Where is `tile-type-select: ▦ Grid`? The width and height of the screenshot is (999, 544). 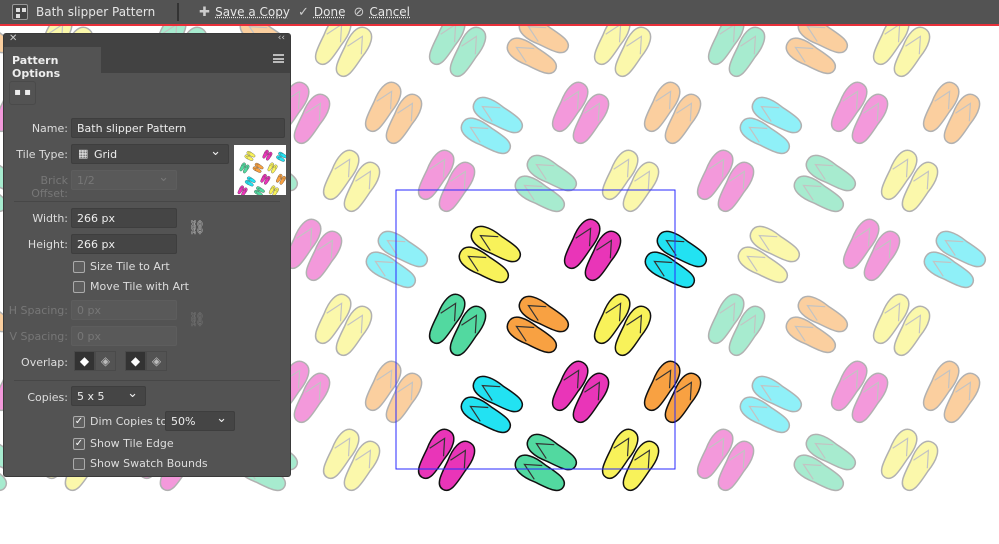 tile-type-select: ▦ Grid is located at coordinates (150, 154).